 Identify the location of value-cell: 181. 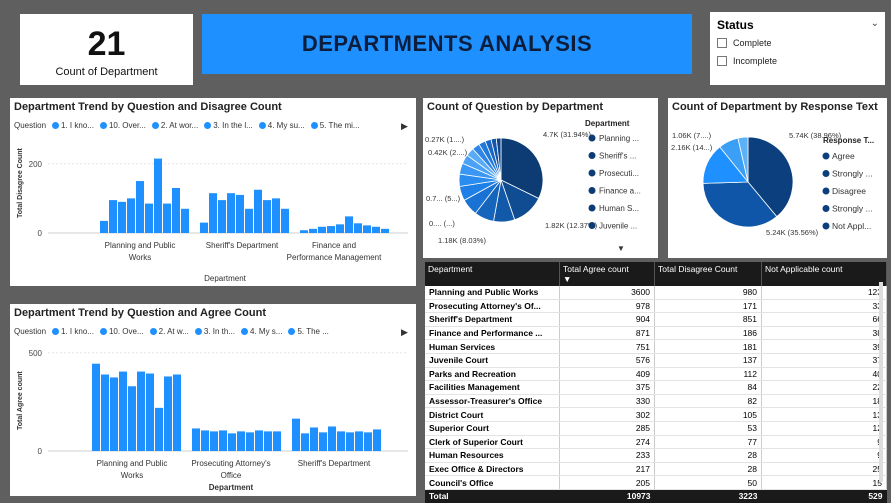
(708, 346).